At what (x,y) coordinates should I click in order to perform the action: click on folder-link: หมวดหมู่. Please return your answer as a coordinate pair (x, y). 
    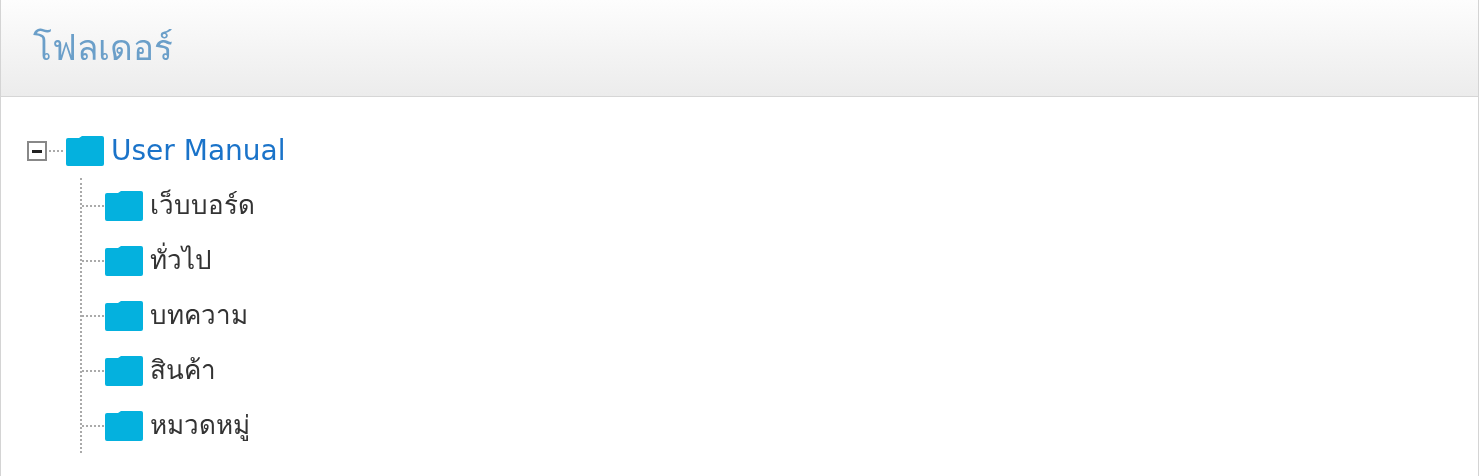
    Looking at the image, I should click on (200, 425).